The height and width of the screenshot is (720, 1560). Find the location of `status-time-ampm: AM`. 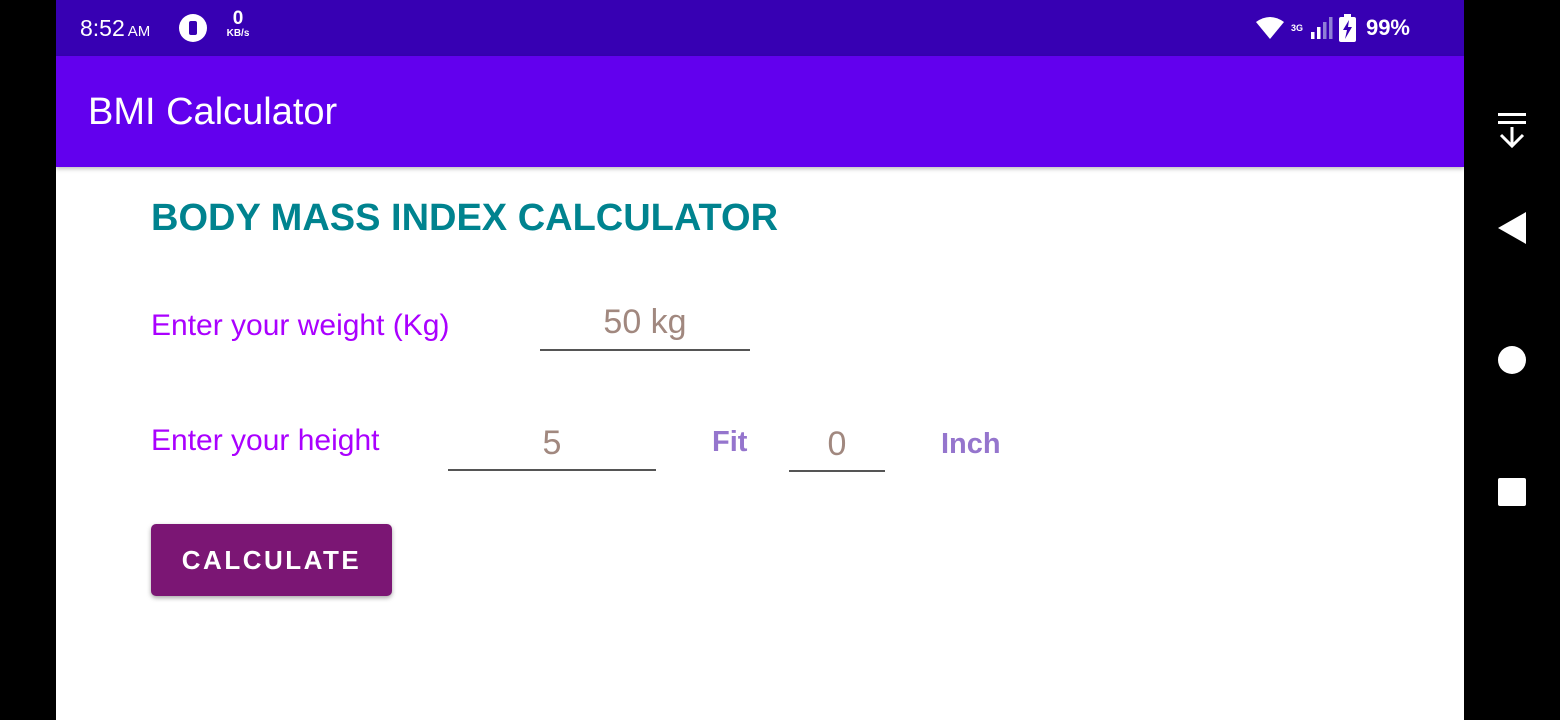

status-time-ampm: AM is located at coordinates (139, 31).